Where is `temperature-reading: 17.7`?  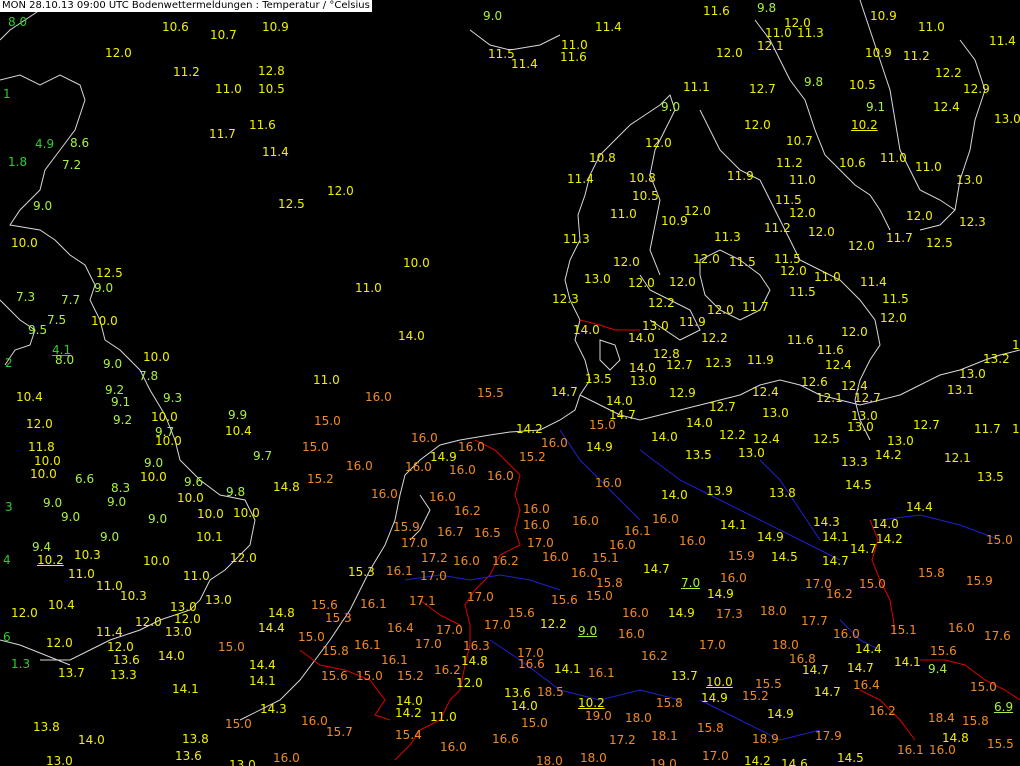 temperature-reading: 17.7 is located at coordinates (814, 621).